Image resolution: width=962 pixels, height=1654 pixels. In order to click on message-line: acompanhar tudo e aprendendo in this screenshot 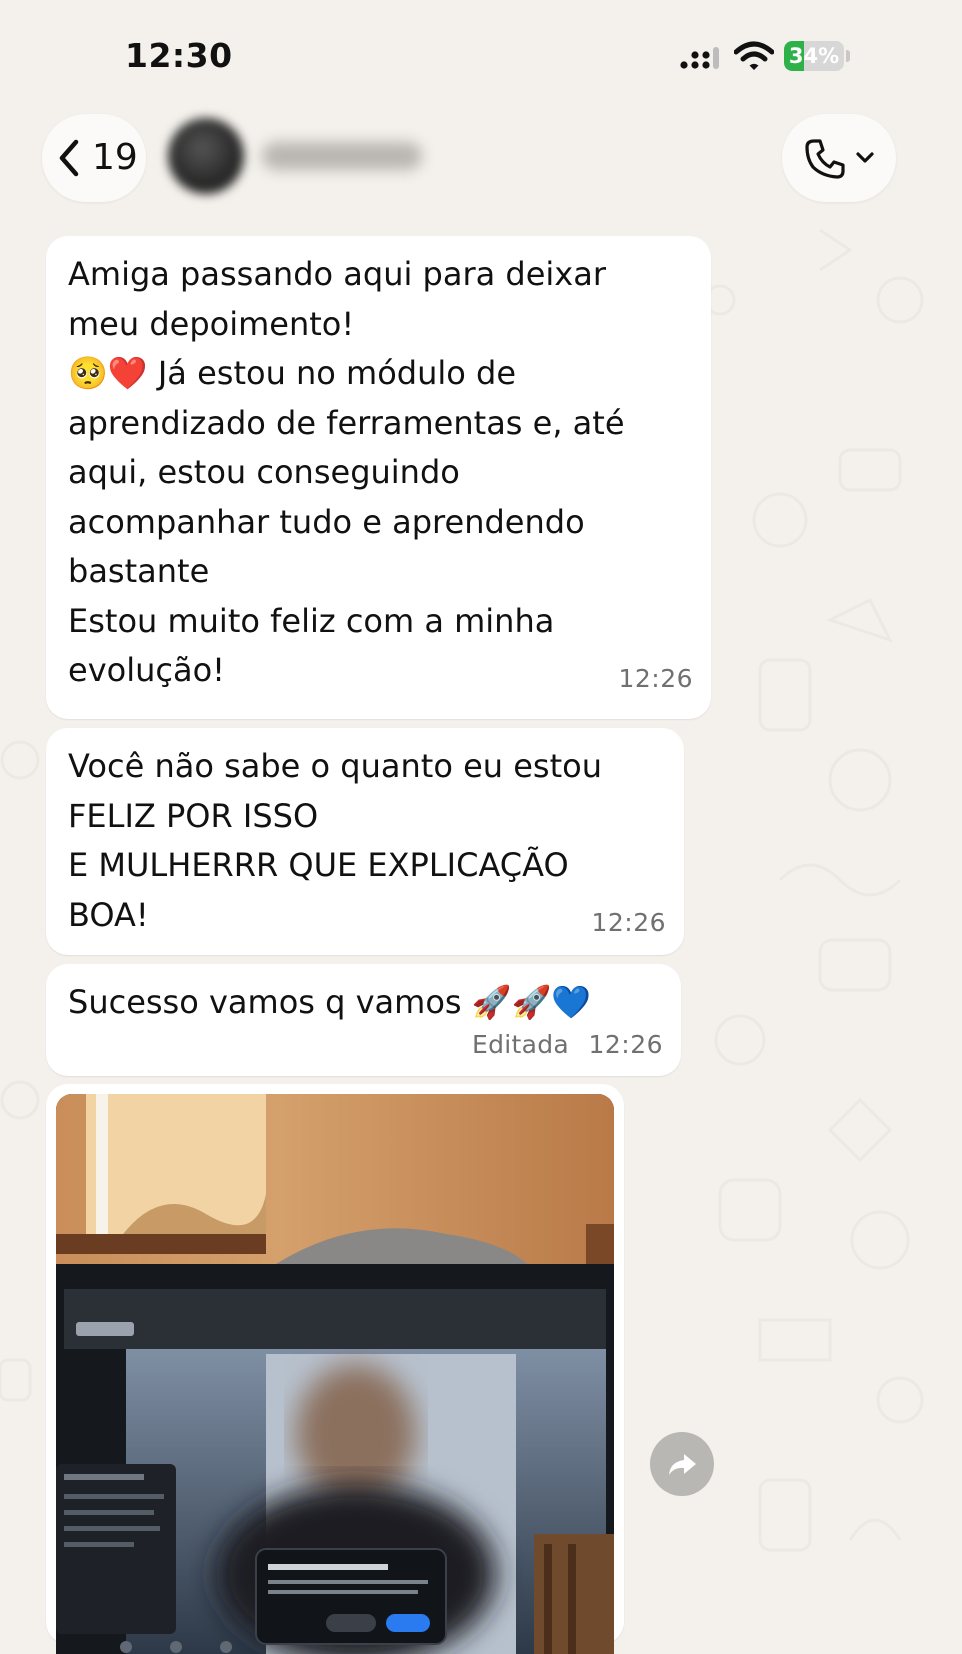, I will do `click(326, 521)`.